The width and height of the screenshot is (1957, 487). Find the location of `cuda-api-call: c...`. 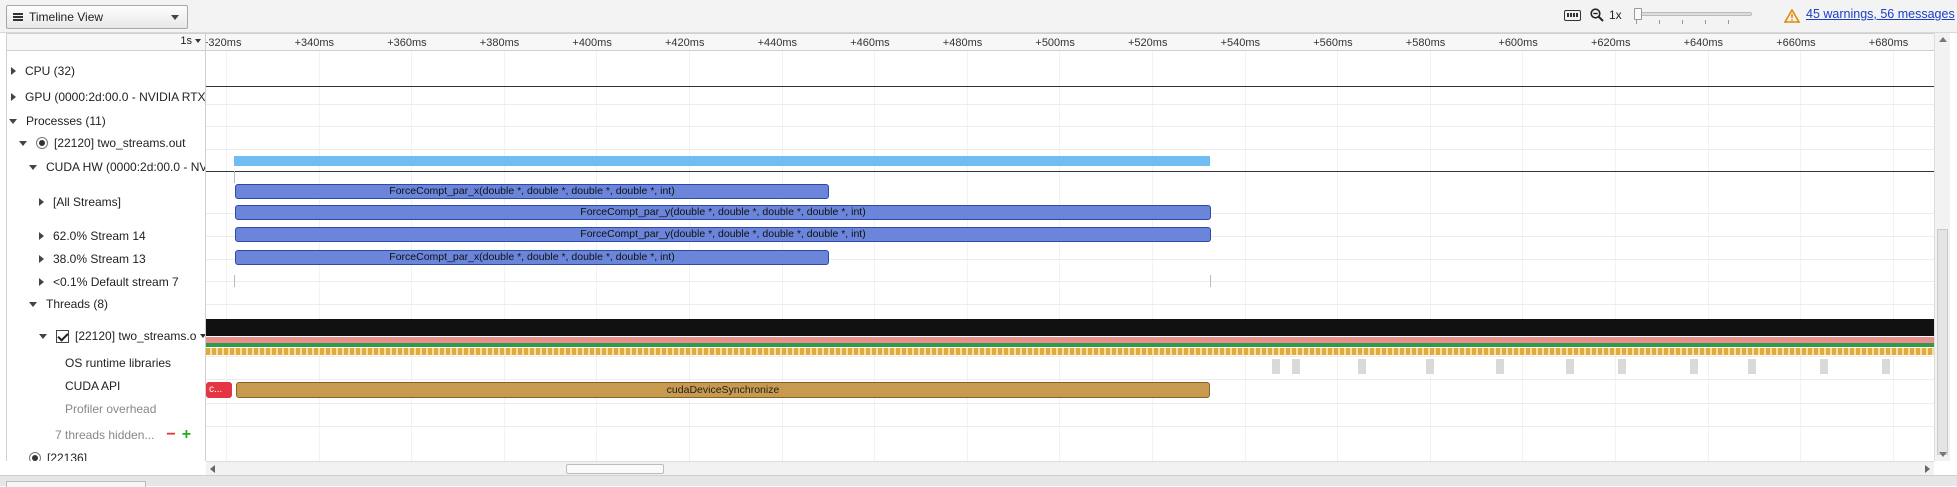

cuda-api-call: c... is located at coordinates (219, 390).